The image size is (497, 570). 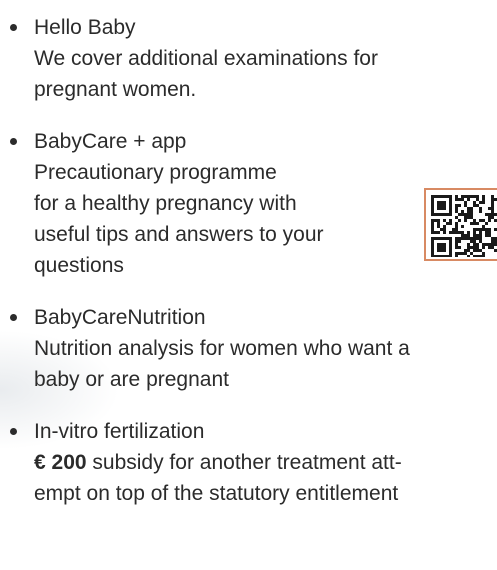 I want to click on benefit-title: BabyCare + app, so click(x=110, y=141).